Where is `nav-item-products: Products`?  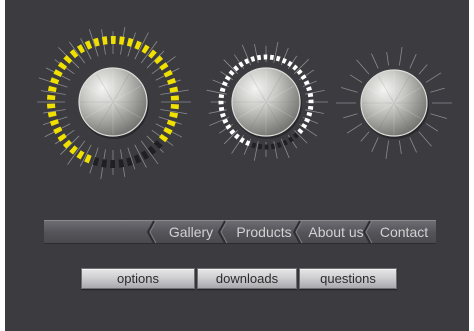 nav-item-products: Products is located at coordinates (264, 232).